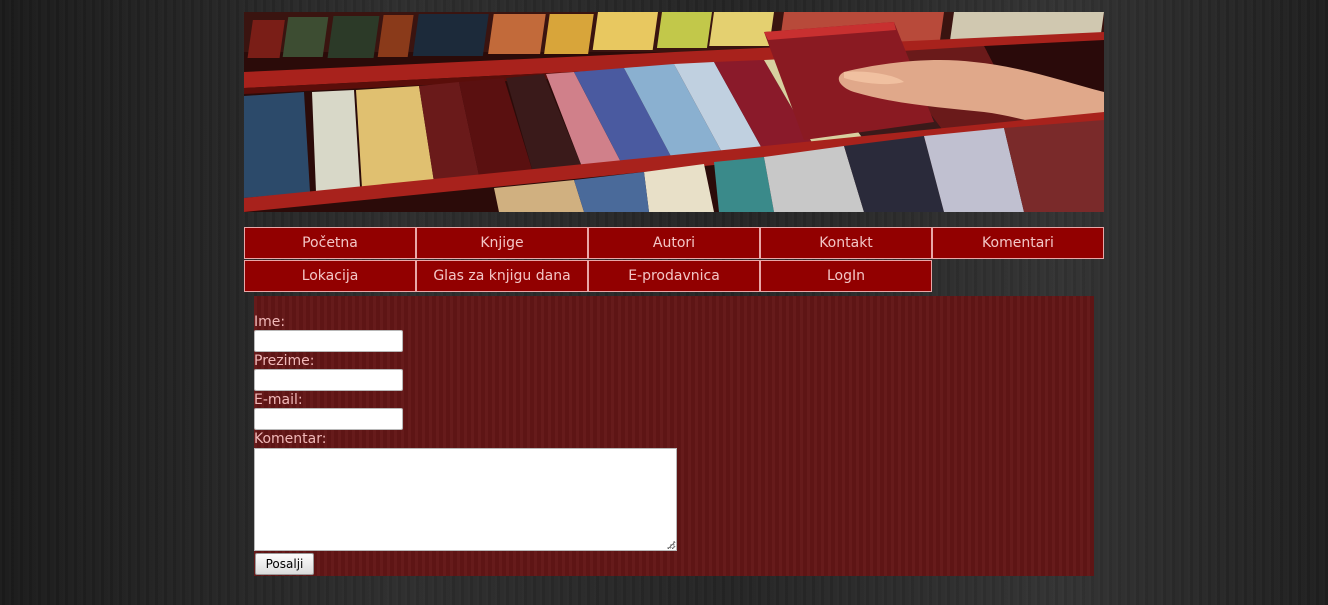  I want to click on nav-item-komentari: Komentari, so click(1018, 243).